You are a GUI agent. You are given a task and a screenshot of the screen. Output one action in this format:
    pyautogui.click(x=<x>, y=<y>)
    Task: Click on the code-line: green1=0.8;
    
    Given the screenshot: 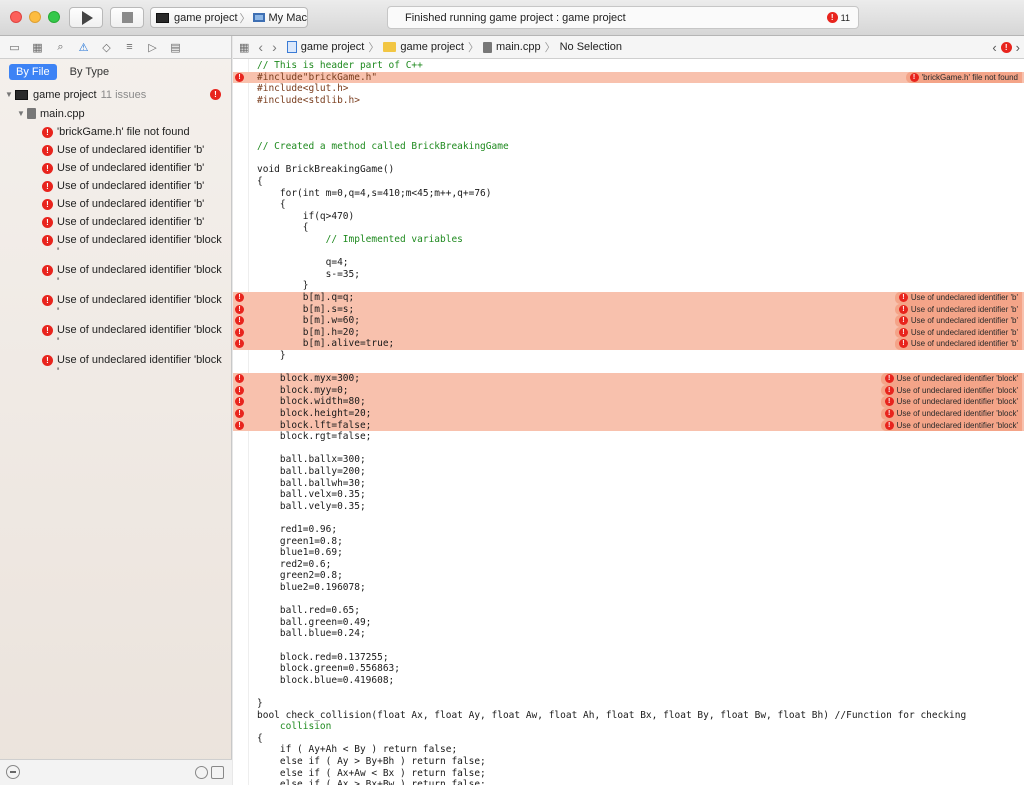 What is the action you would take?
    pyautogui.click(x=628, y=542)
    